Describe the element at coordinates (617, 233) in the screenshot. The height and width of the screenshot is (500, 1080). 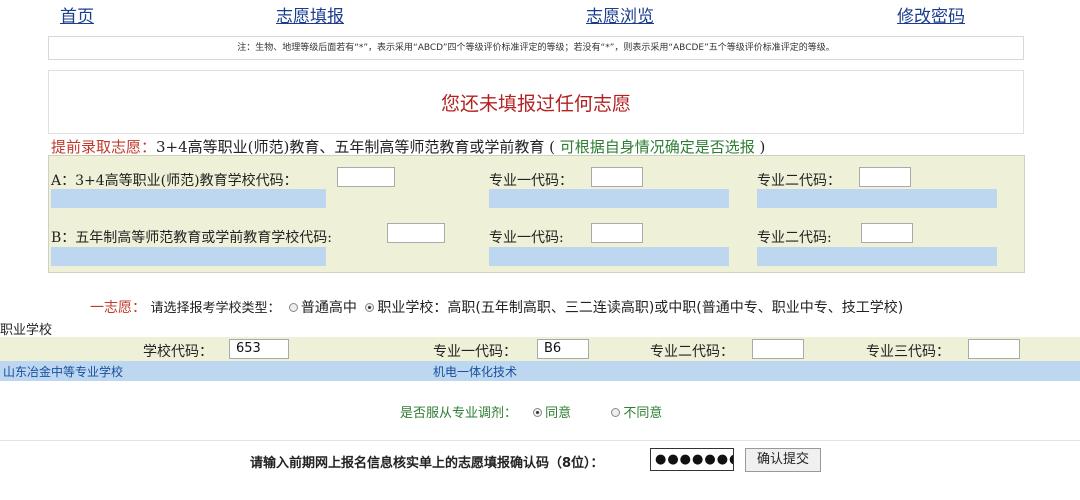
I see `row-b-major1-input` at that location.